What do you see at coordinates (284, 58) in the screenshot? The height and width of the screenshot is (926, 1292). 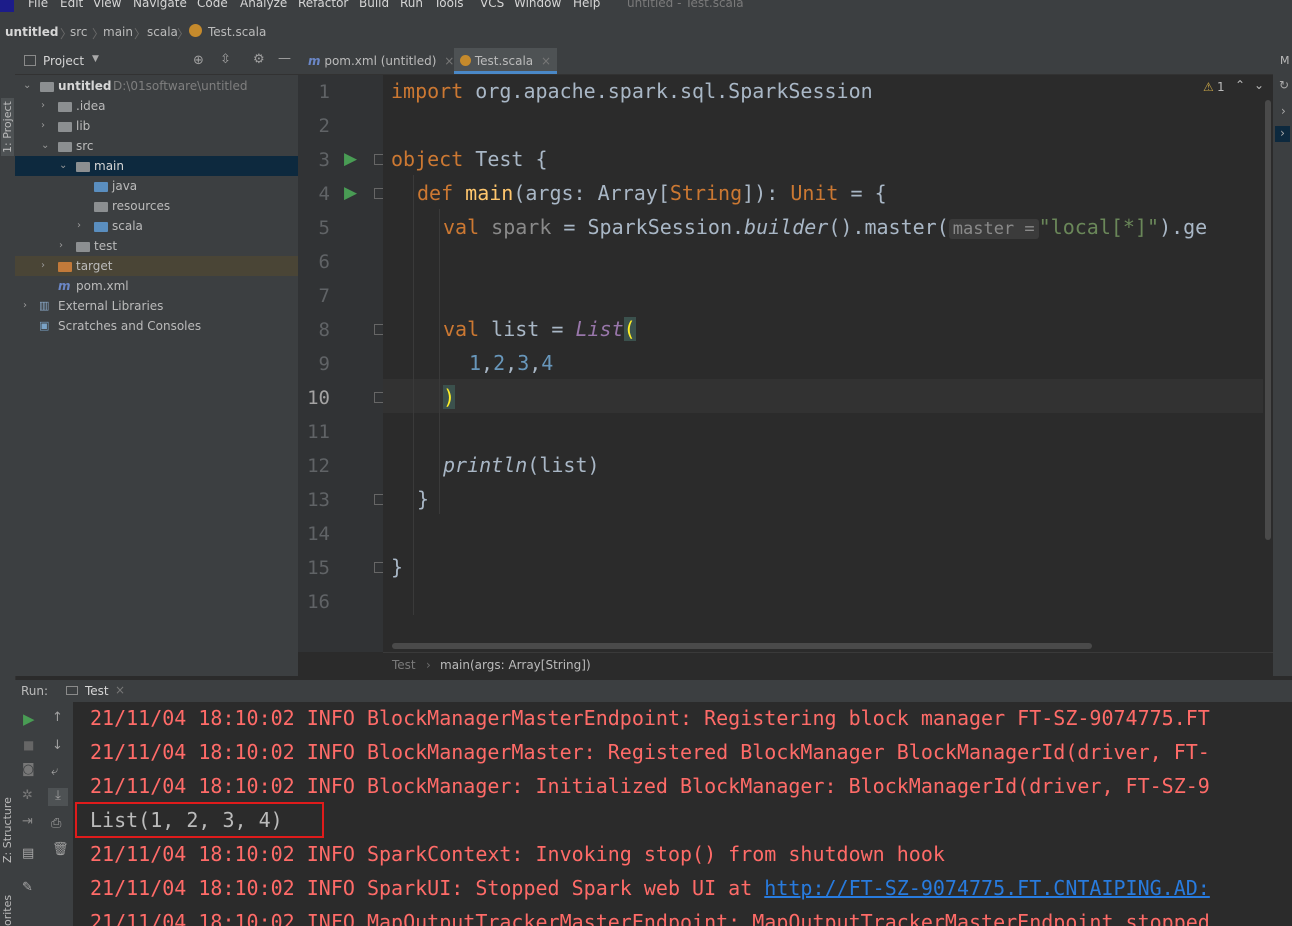 I see `hide-icon: —` at bounding box center [284, 58].